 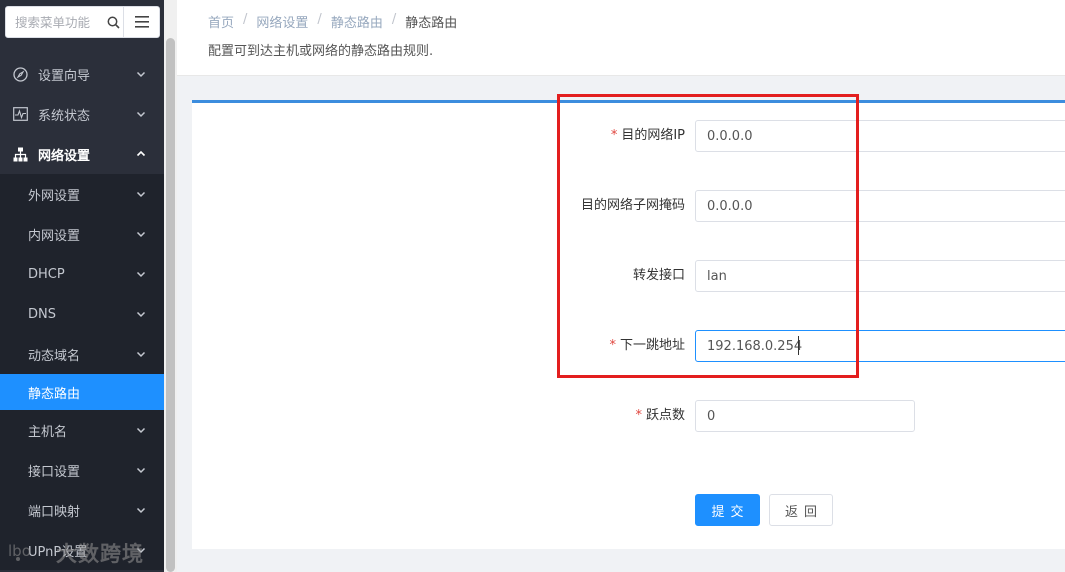 What do you see at coordinates (282, 21) in the screenshot?
I see `breadcrumb-network: 网络设置` at bounding box center [282, 21].